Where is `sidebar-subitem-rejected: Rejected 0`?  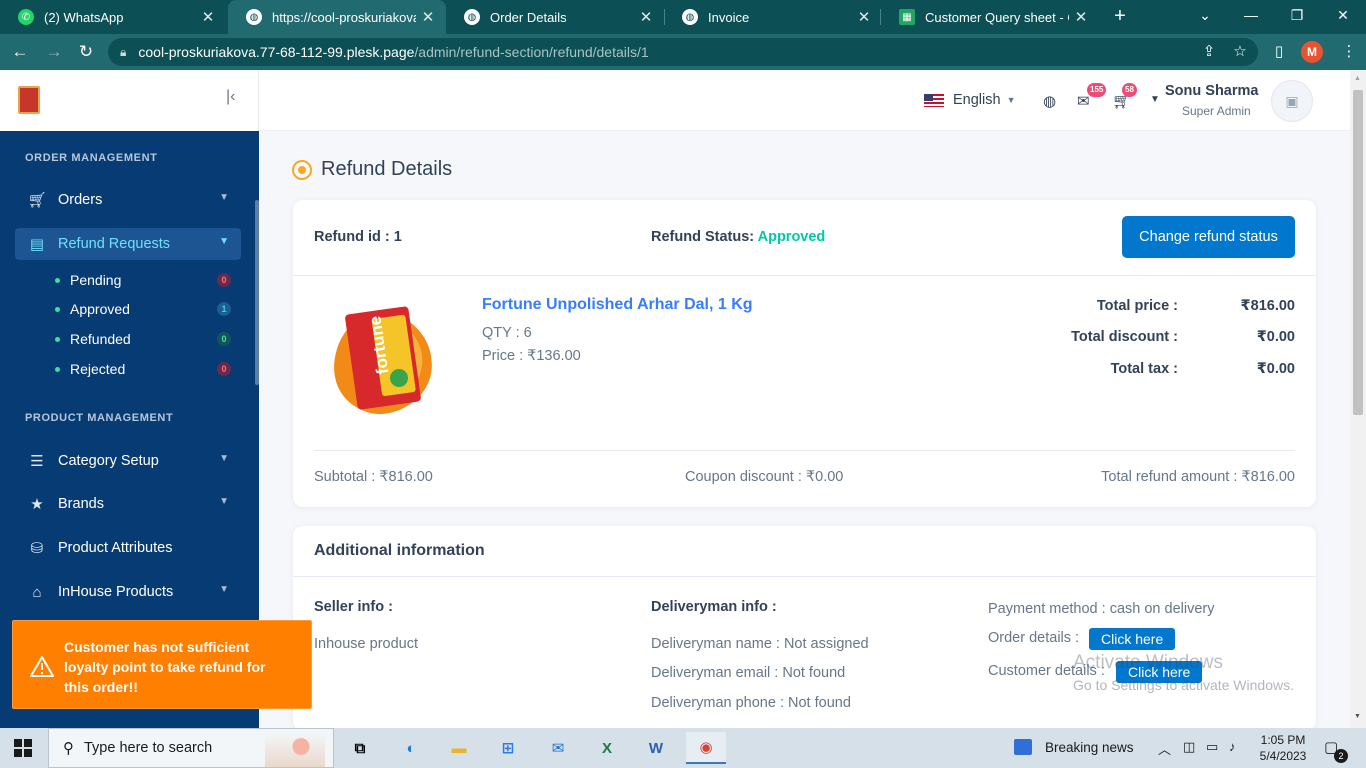
sidebar-subitem-rejected: Rejected 0 is located at coordinates (144, 369).